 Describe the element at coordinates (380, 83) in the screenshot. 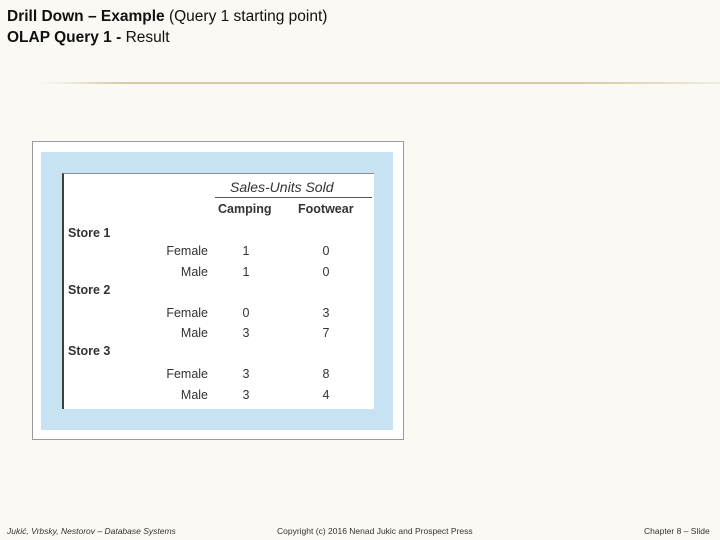

I see `title-divider` at that location.